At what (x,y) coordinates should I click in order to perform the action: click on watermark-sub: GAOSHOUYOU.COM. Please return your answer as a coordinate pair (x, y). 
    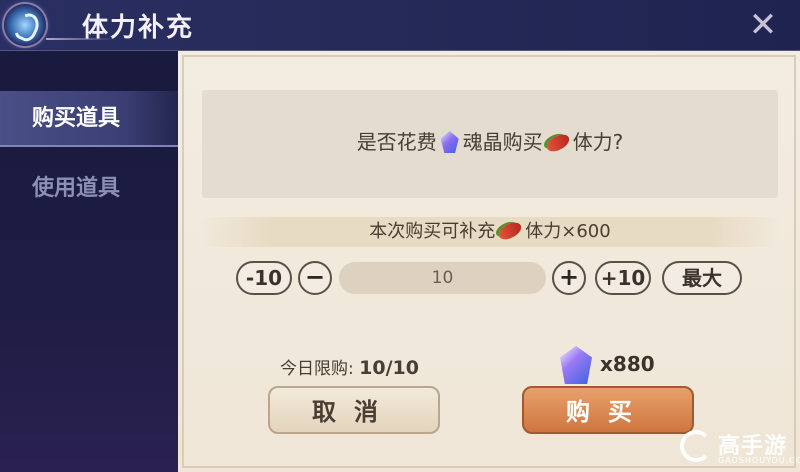
    Looking at the image, I should click on (759, 460).